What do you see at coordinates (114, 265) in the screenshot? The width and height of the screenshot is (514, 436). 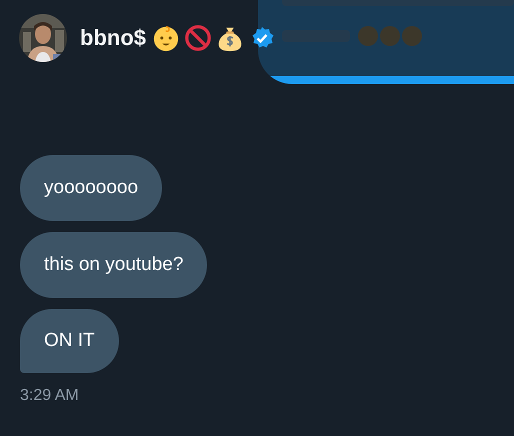 I see `message-bubble: this on youtube?` at bounding box center [114, 265].